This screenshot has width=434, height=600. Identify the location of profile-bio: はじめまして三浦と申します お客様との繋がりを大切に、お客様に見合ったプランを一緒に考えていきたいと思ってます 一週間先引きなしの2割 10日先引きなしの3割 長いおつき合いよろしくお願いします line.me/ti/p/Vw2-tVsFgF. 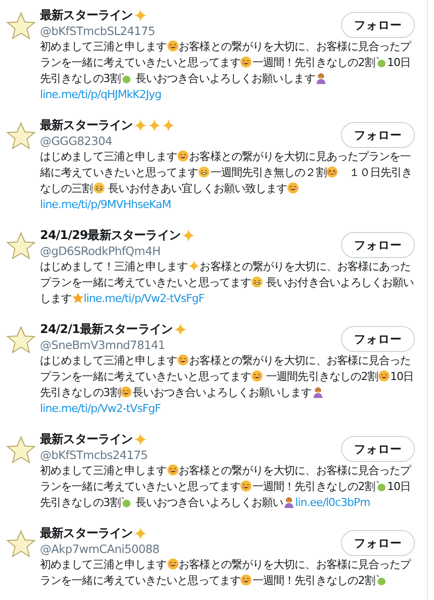
(227, 385).